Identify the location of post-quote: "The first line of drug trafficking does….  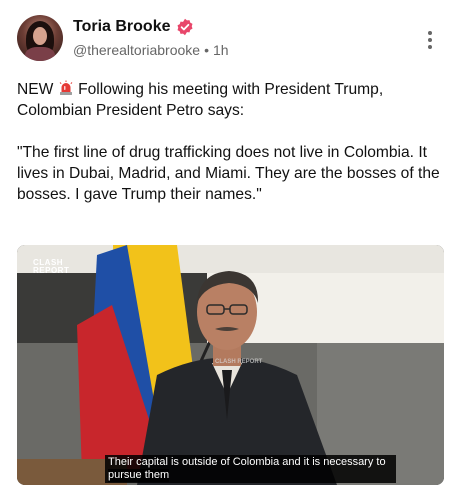
(228, 173).